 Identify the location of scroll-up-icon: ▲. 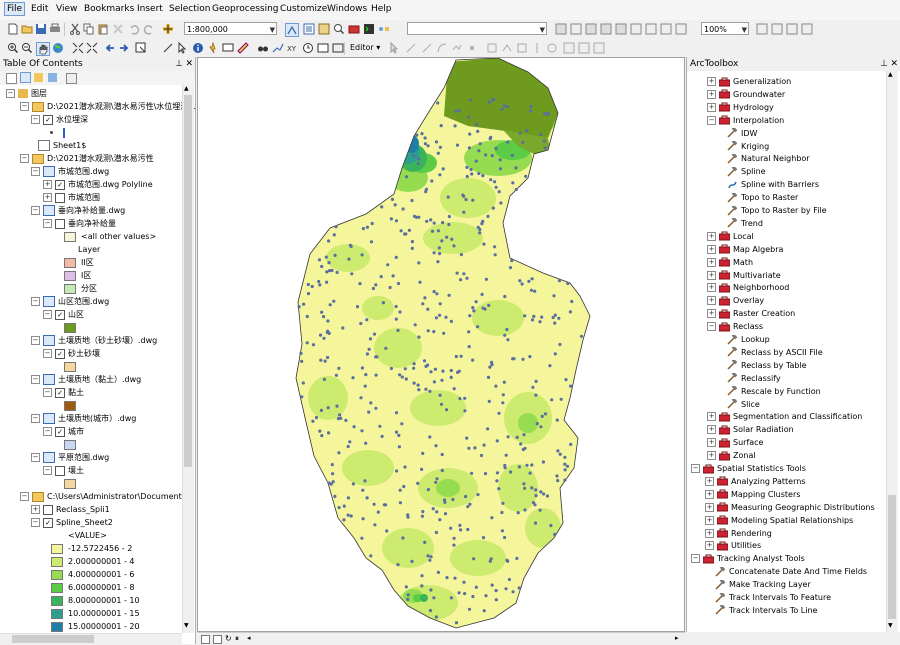
(186, 88).